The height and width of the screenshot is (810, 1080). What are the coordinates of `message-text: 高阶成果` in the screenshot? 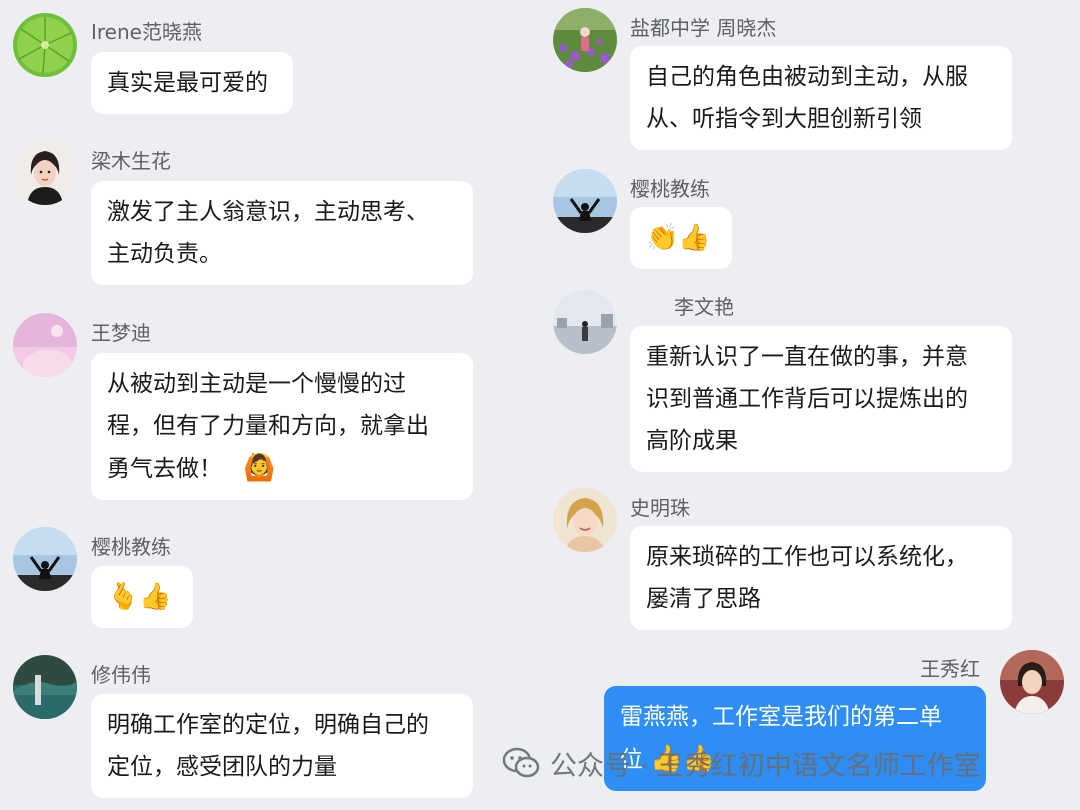 It's located at (692, 441).